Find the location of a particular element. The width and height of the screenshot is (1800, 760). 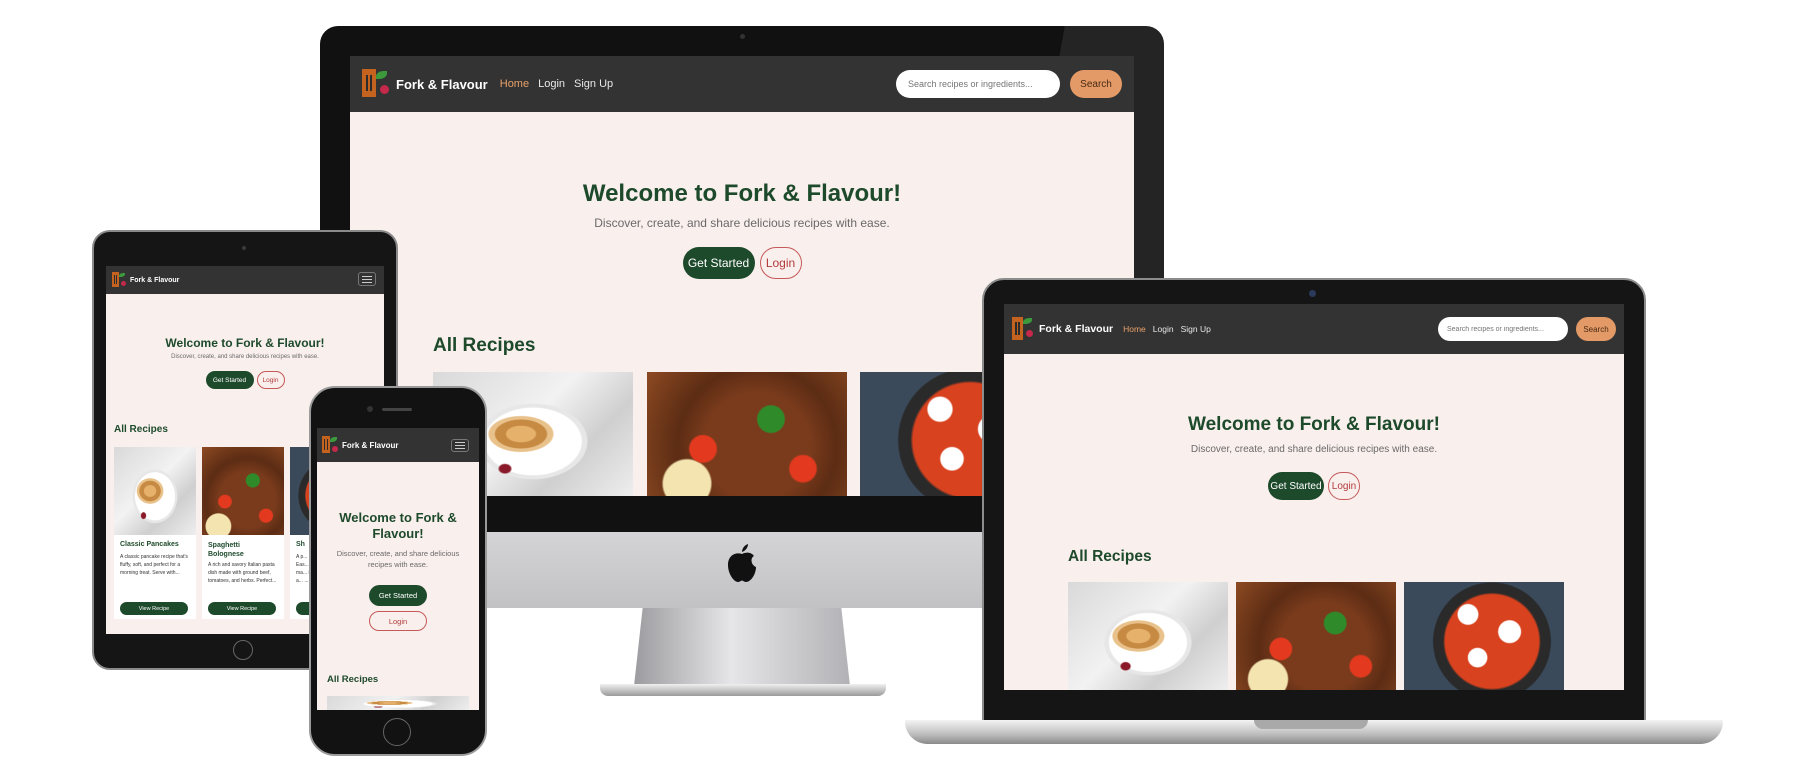

recipe-title: Classic Pancakes is located at coordinates (149, 544).